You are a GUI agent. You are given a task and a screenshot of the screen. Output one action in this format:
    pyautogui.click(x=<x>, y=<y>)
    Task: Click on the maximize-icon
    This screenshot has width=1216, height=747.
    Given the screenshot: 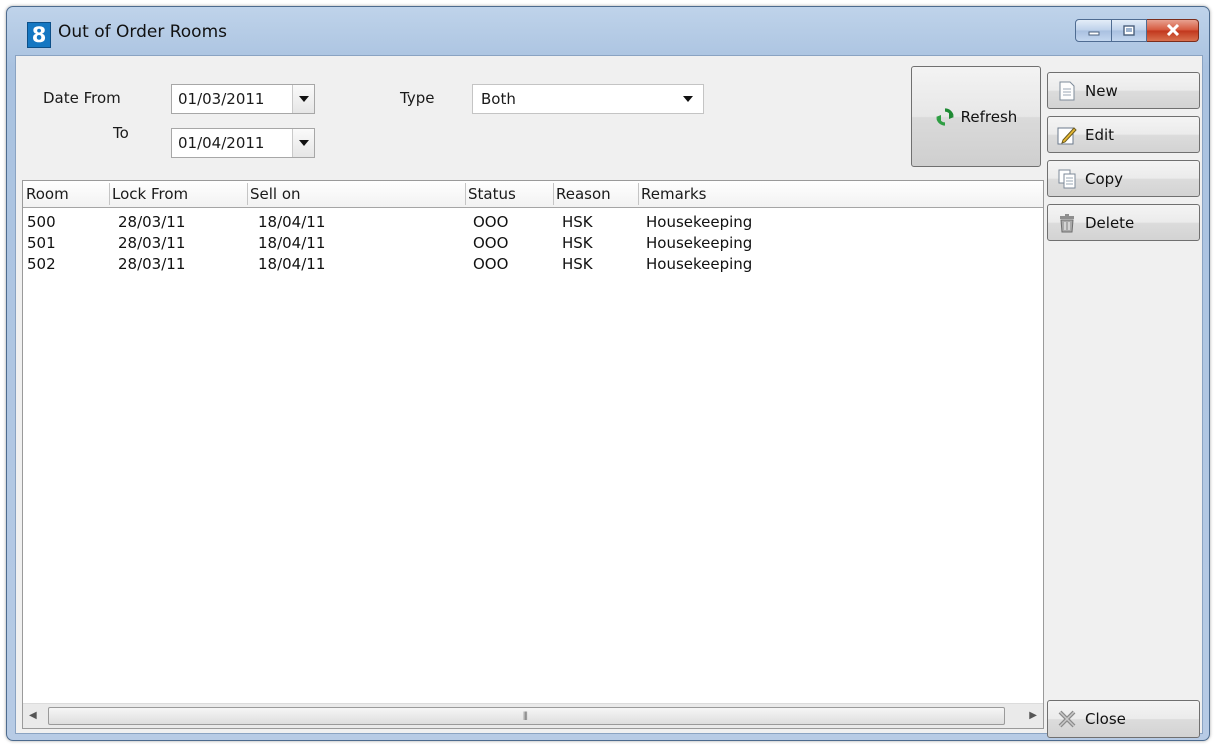 What is the action you would take?
    pyautogui.click(x=1129, y=31)
    